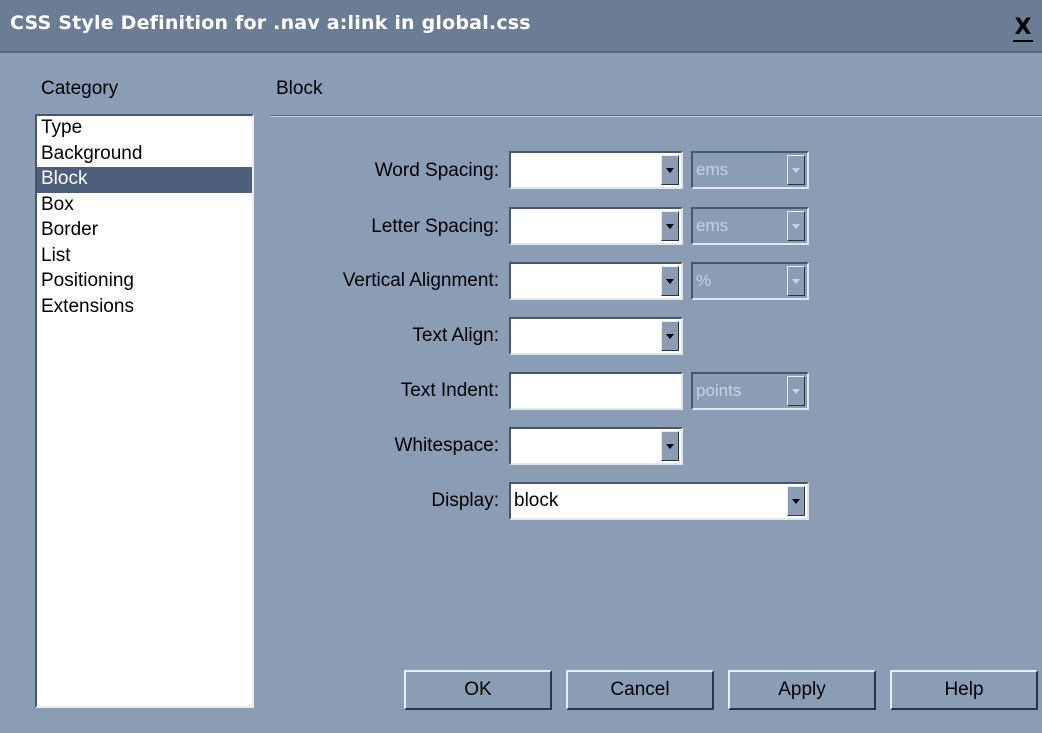  I want to click on category-item-list: List, so click(144, 257).